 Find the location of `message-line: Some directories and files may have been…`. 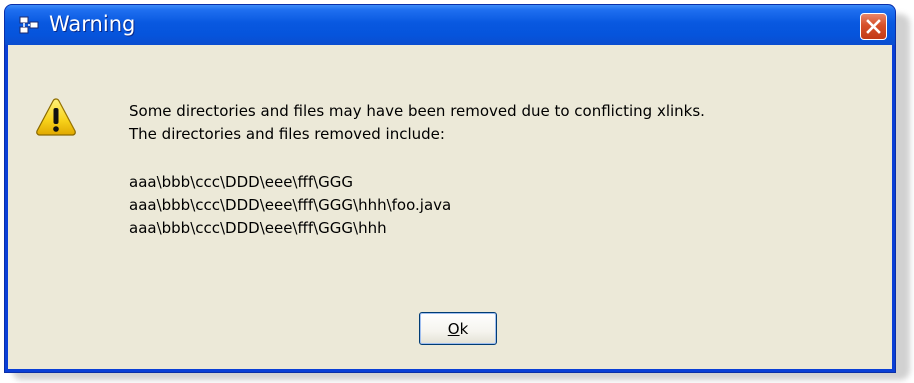

message-line: Some directories and files may have been… is located at coordinates (417, 111).